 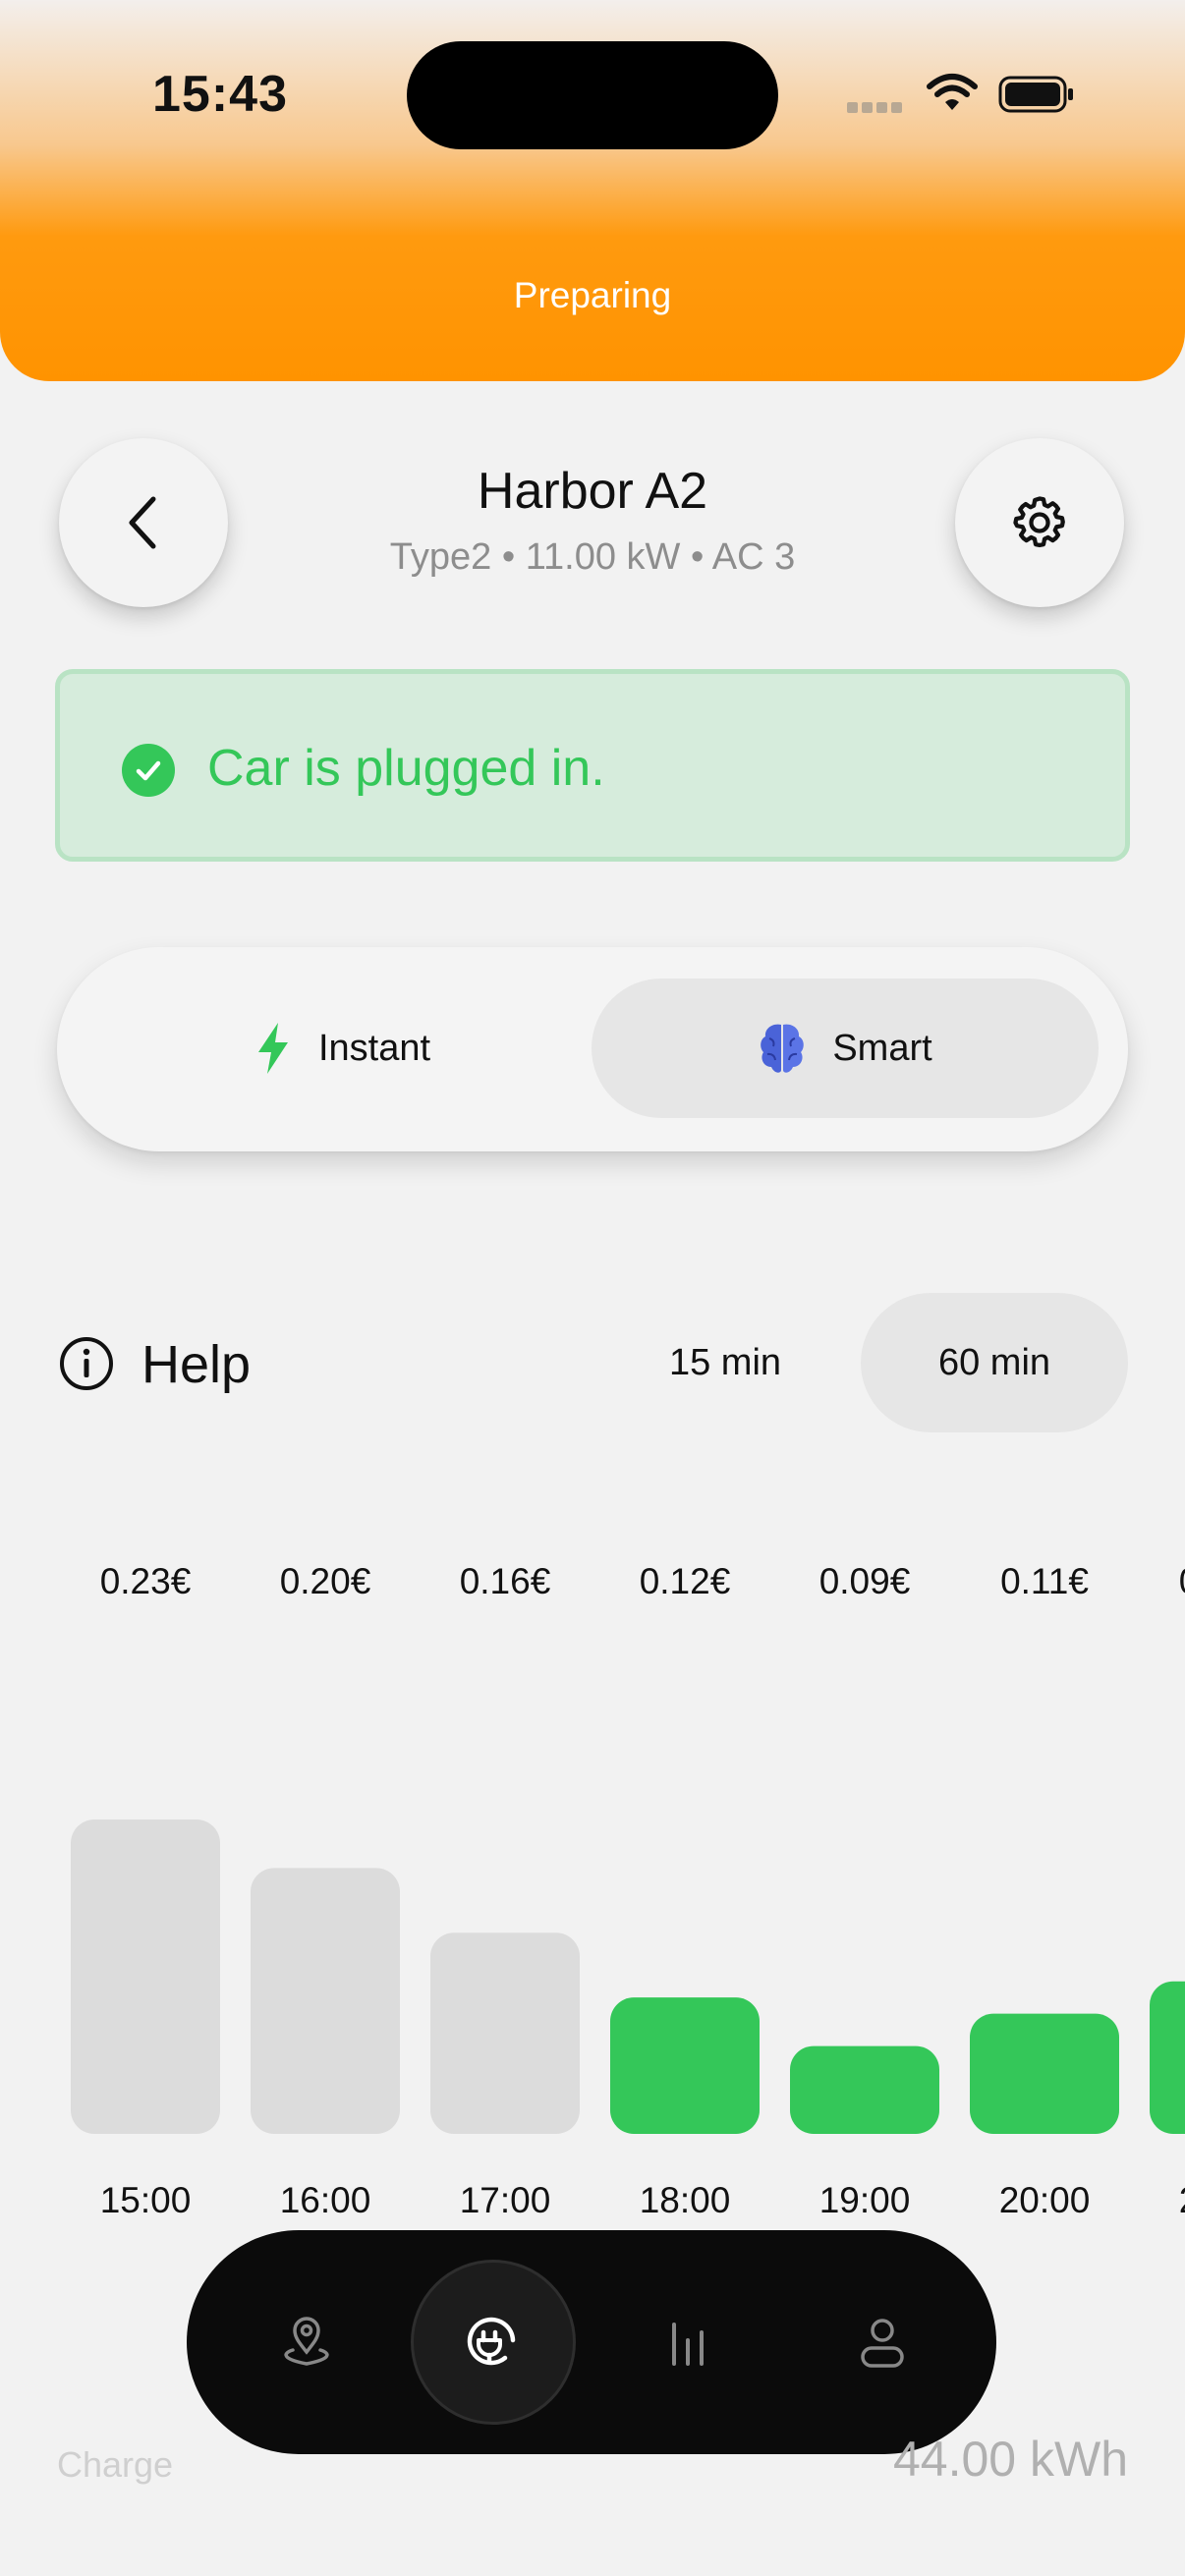 I want to click on time-label: 15:00, so click(x=146, y=2200).